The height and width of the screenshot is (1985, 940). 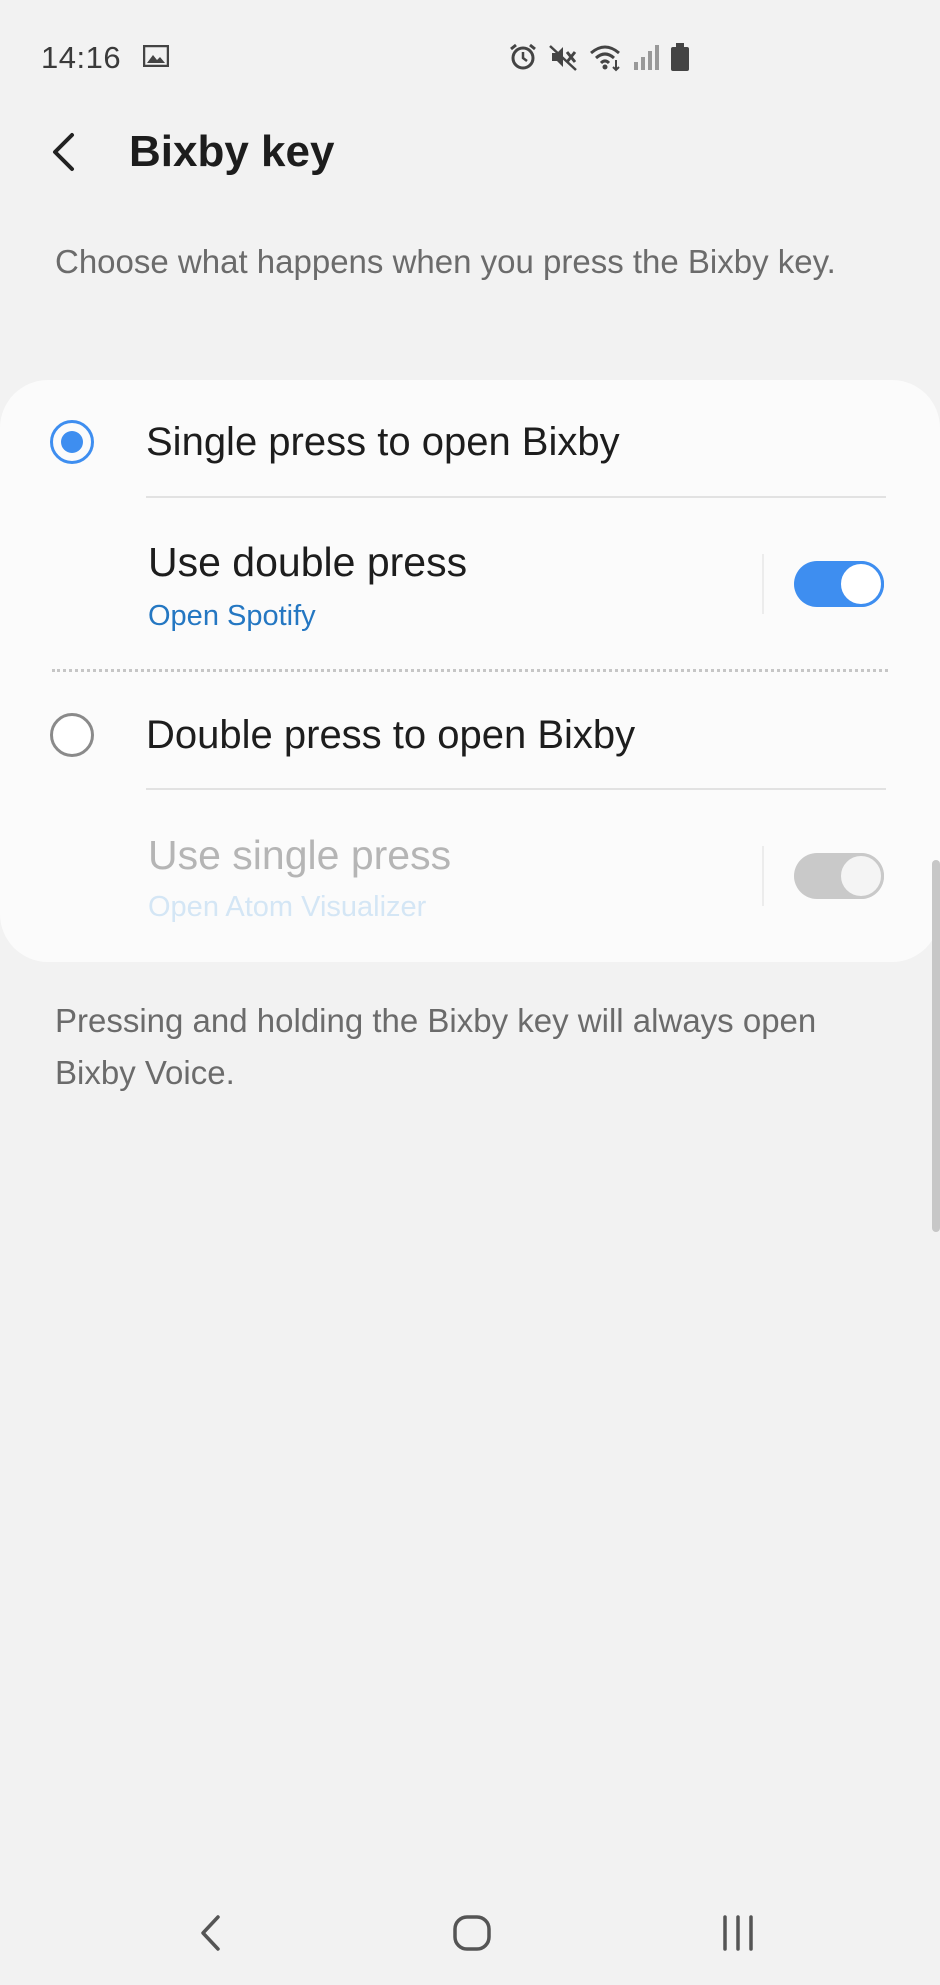 What do you see at coordinates (72, 442) in the screenshot?
I see `radio-single-press` at bounding box center [72, 442].